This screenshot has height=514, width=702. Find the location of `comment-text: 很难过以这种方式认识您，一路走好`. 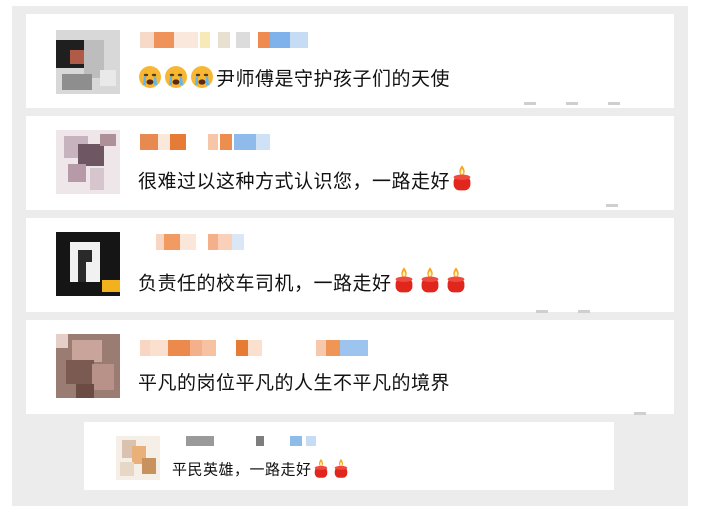

comment-text: 很难过以这种方式认识您，一路走好 is located at coordinates (307, 180).